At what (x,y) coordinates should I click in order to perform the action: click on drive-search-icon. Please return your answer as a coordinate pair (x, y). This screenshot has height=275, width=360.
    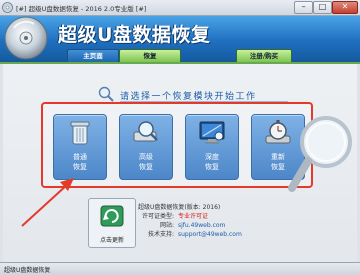
    Looking at the image, I should click on (145, 131).